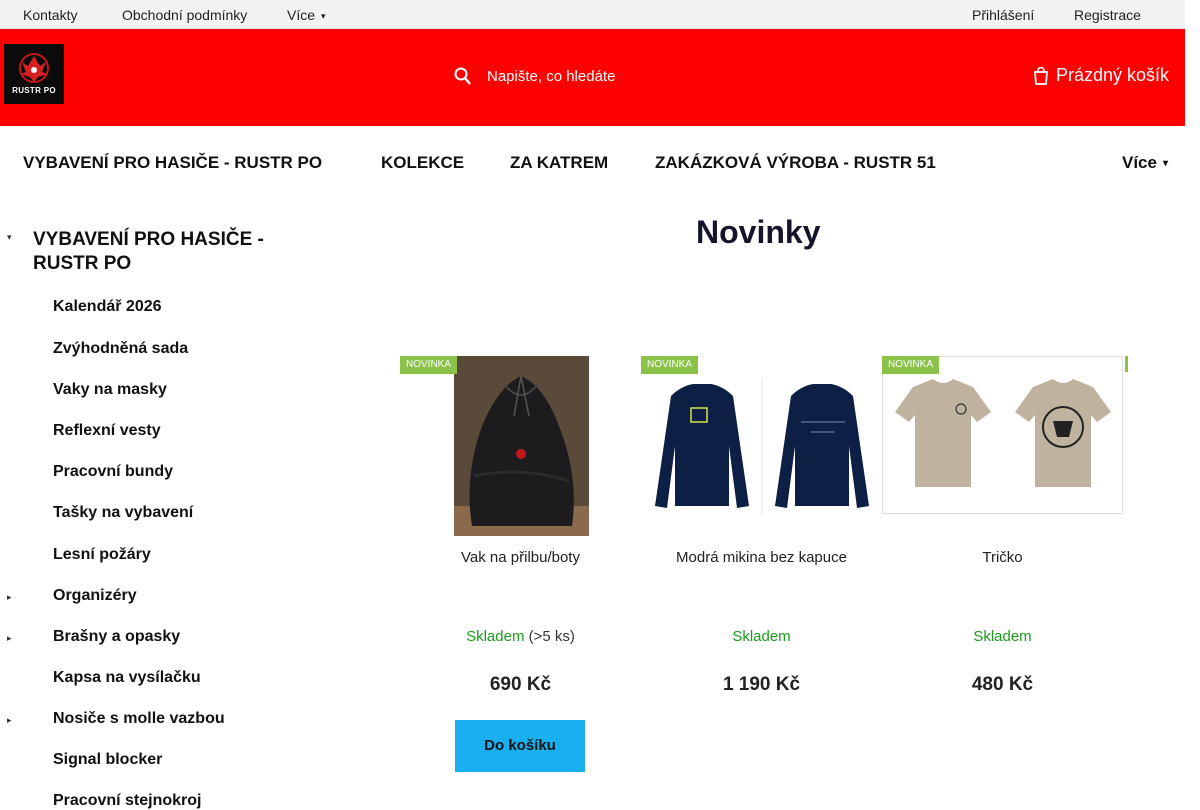  I want to click on sidebar-heading: VYBAVENÍ PRO HASIČE - RUSTR PO, so click(178, 252).